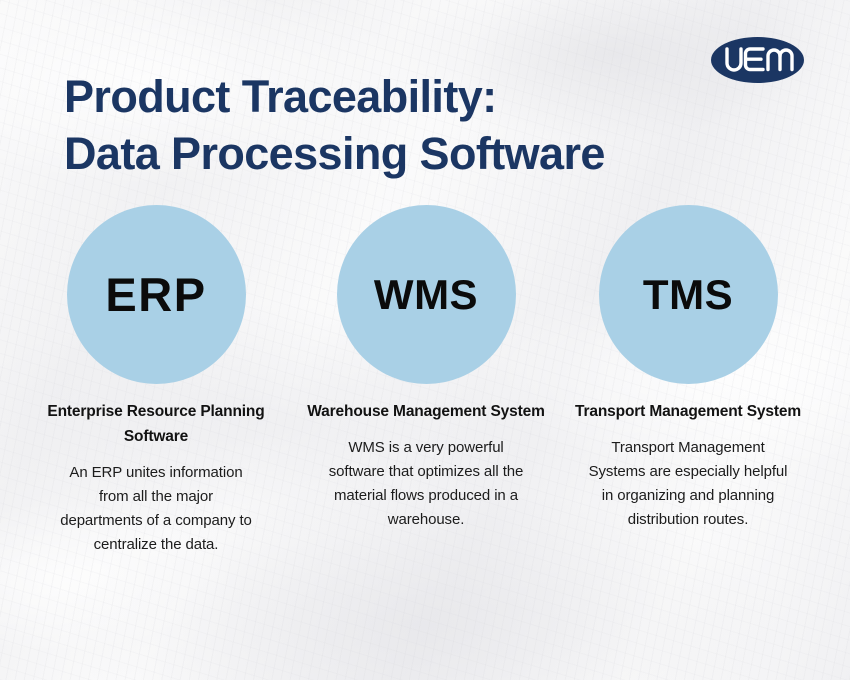  I want to click on circle-tms: TMS, so click(688, 294).